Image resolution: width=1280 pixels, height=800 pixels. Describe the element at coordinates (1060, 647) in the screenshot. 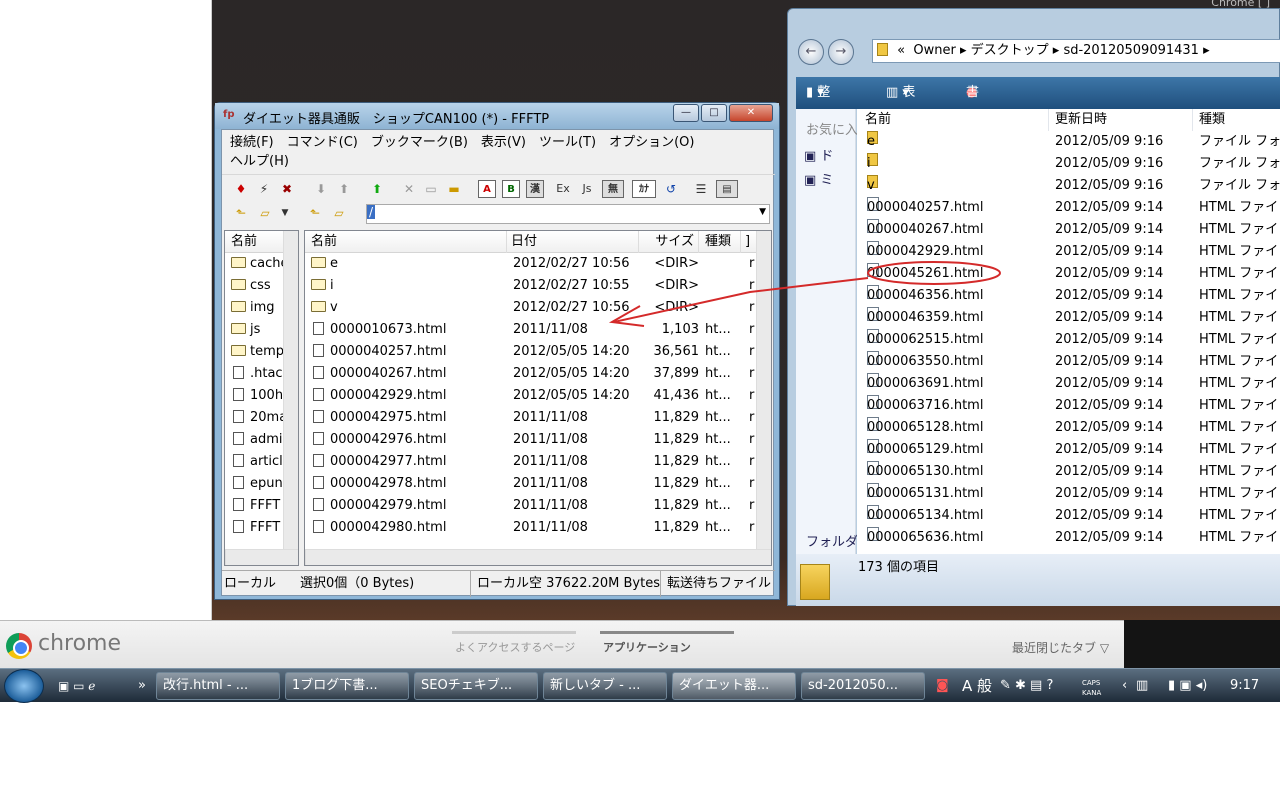

I see `recently-closed-button: 最近閉じたタブ ▽` at that location.